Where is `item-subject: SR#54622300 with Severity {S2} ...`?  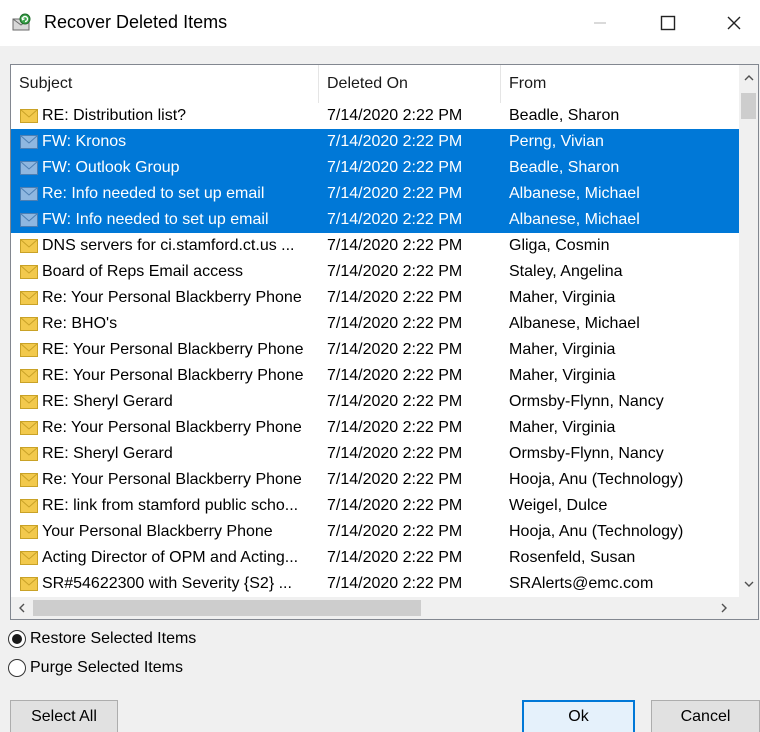
item-subject: SR#54622300 with Severity {S2} ... is located at coordinates (167, 583).